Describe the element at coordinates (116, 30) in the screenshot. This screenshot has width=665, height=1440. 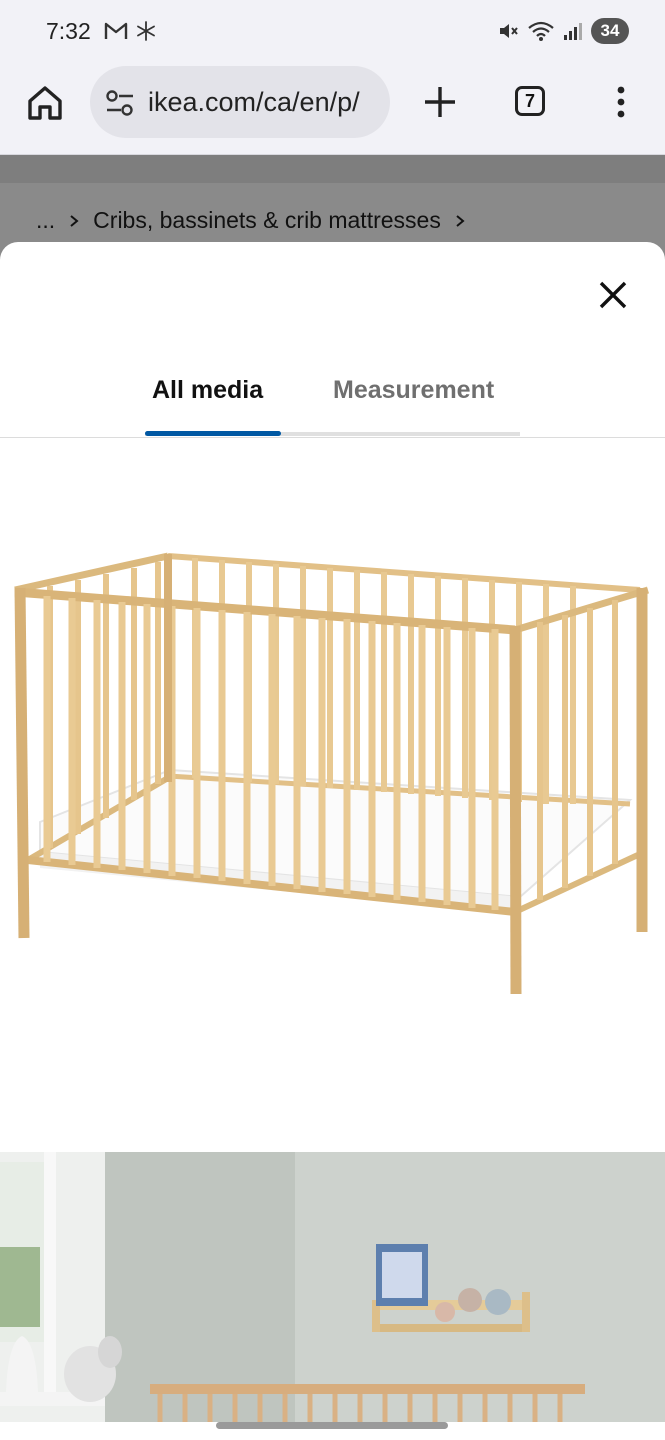
I see `gmail-icon` at that location.